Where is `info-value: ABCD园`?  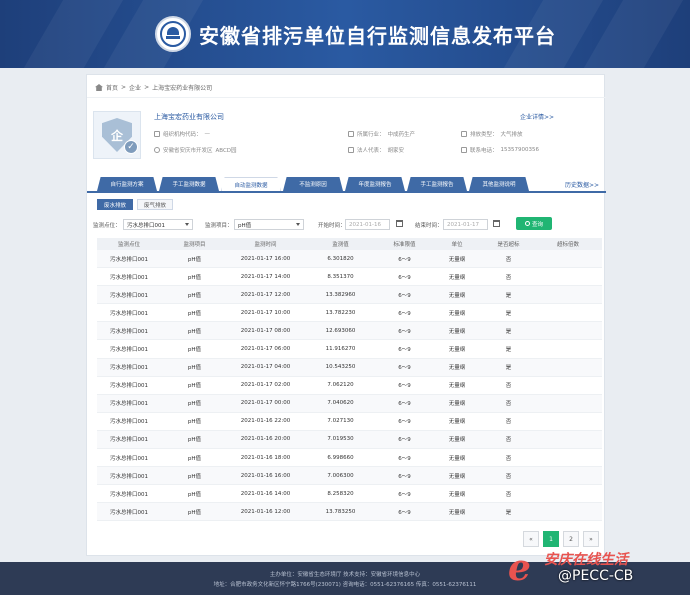 info-value: ABCD园 is located at coordinates (226, 151).